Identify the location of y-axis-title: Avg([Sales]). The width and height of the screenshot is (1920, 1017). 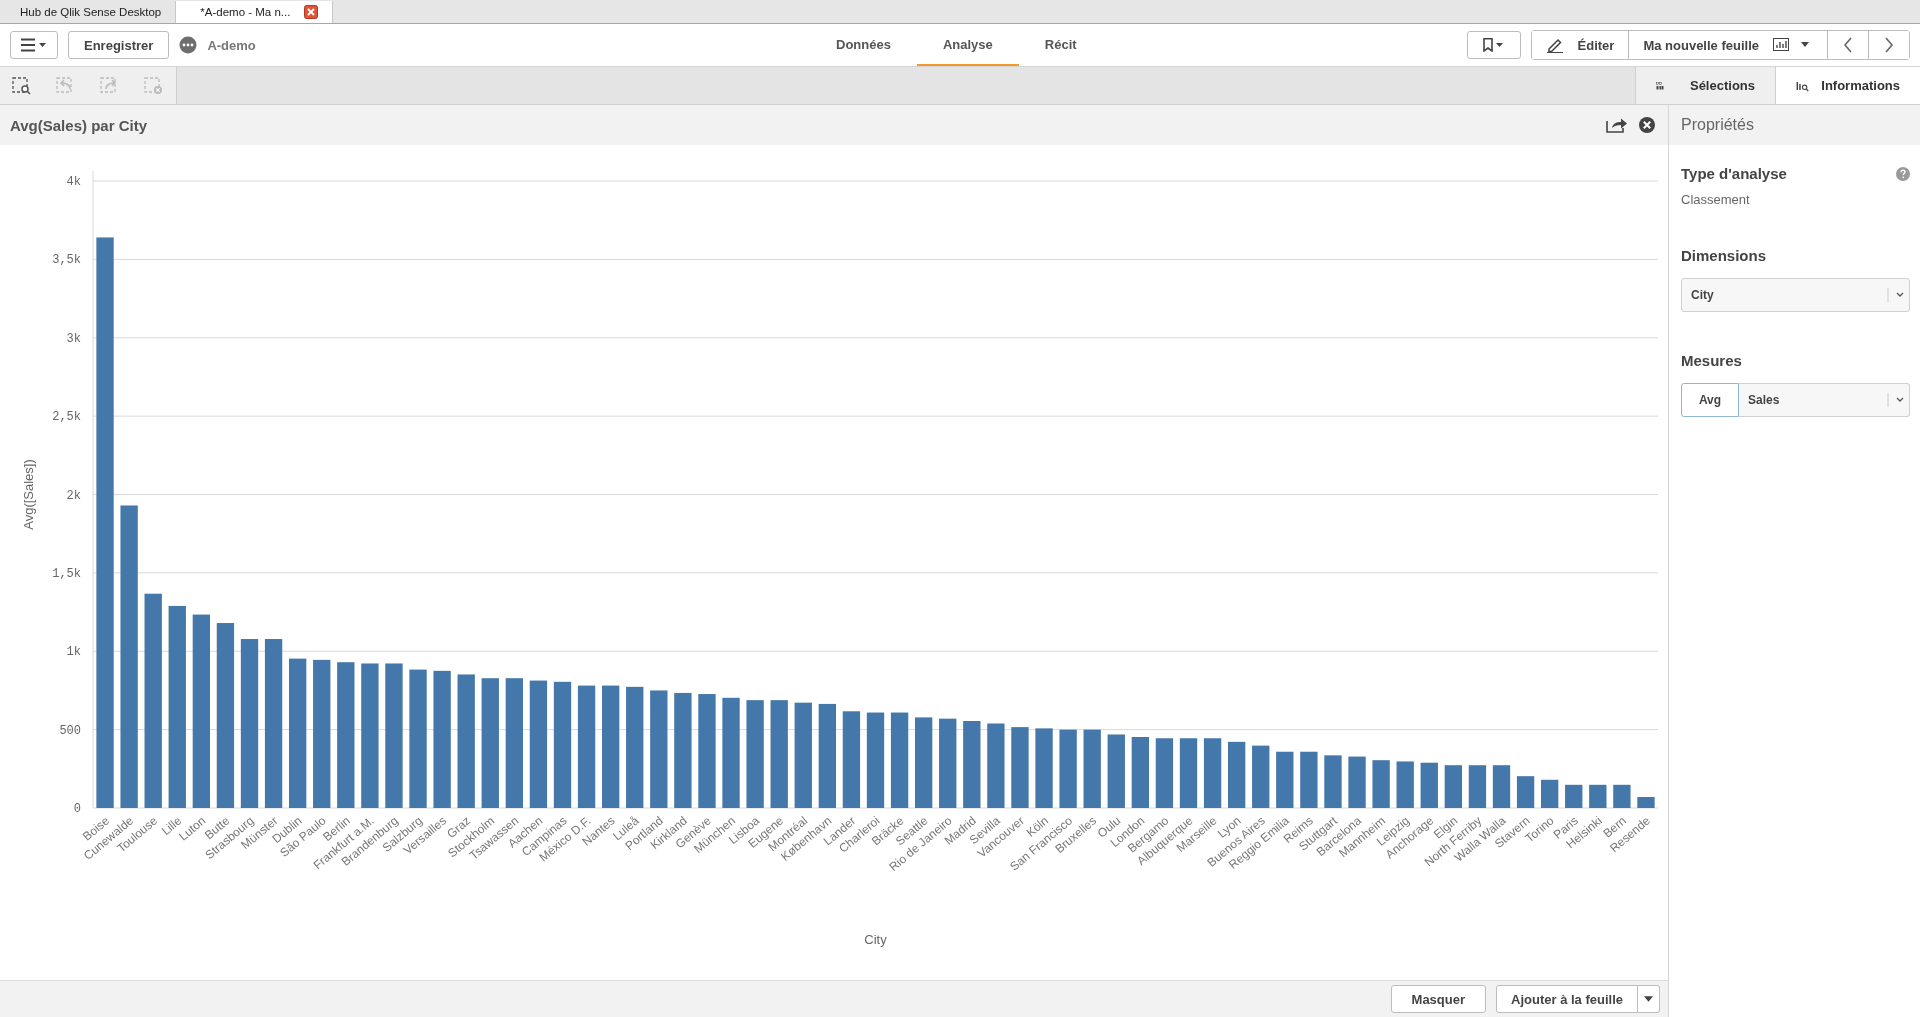
(28, 494).